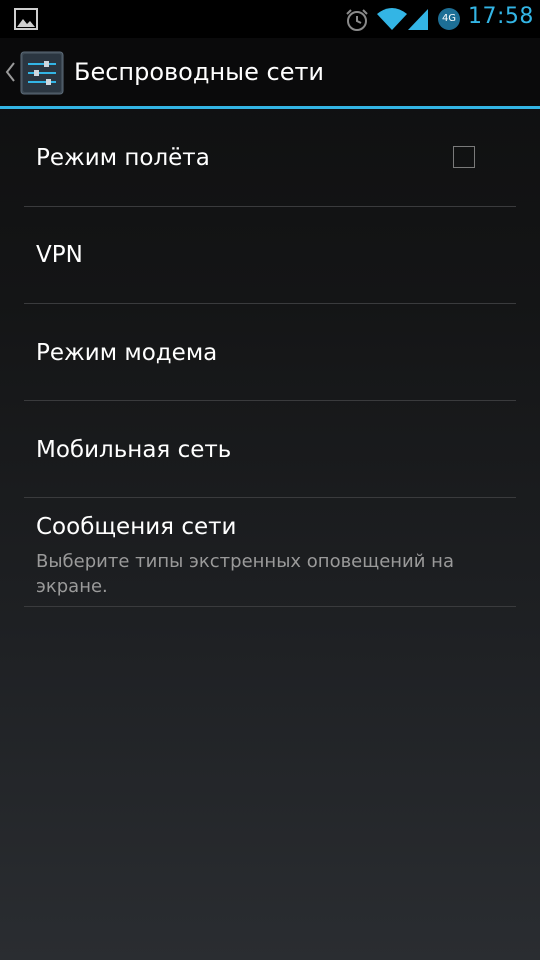  I want to click on airplane-mode-checkbox, so click(464, 157).